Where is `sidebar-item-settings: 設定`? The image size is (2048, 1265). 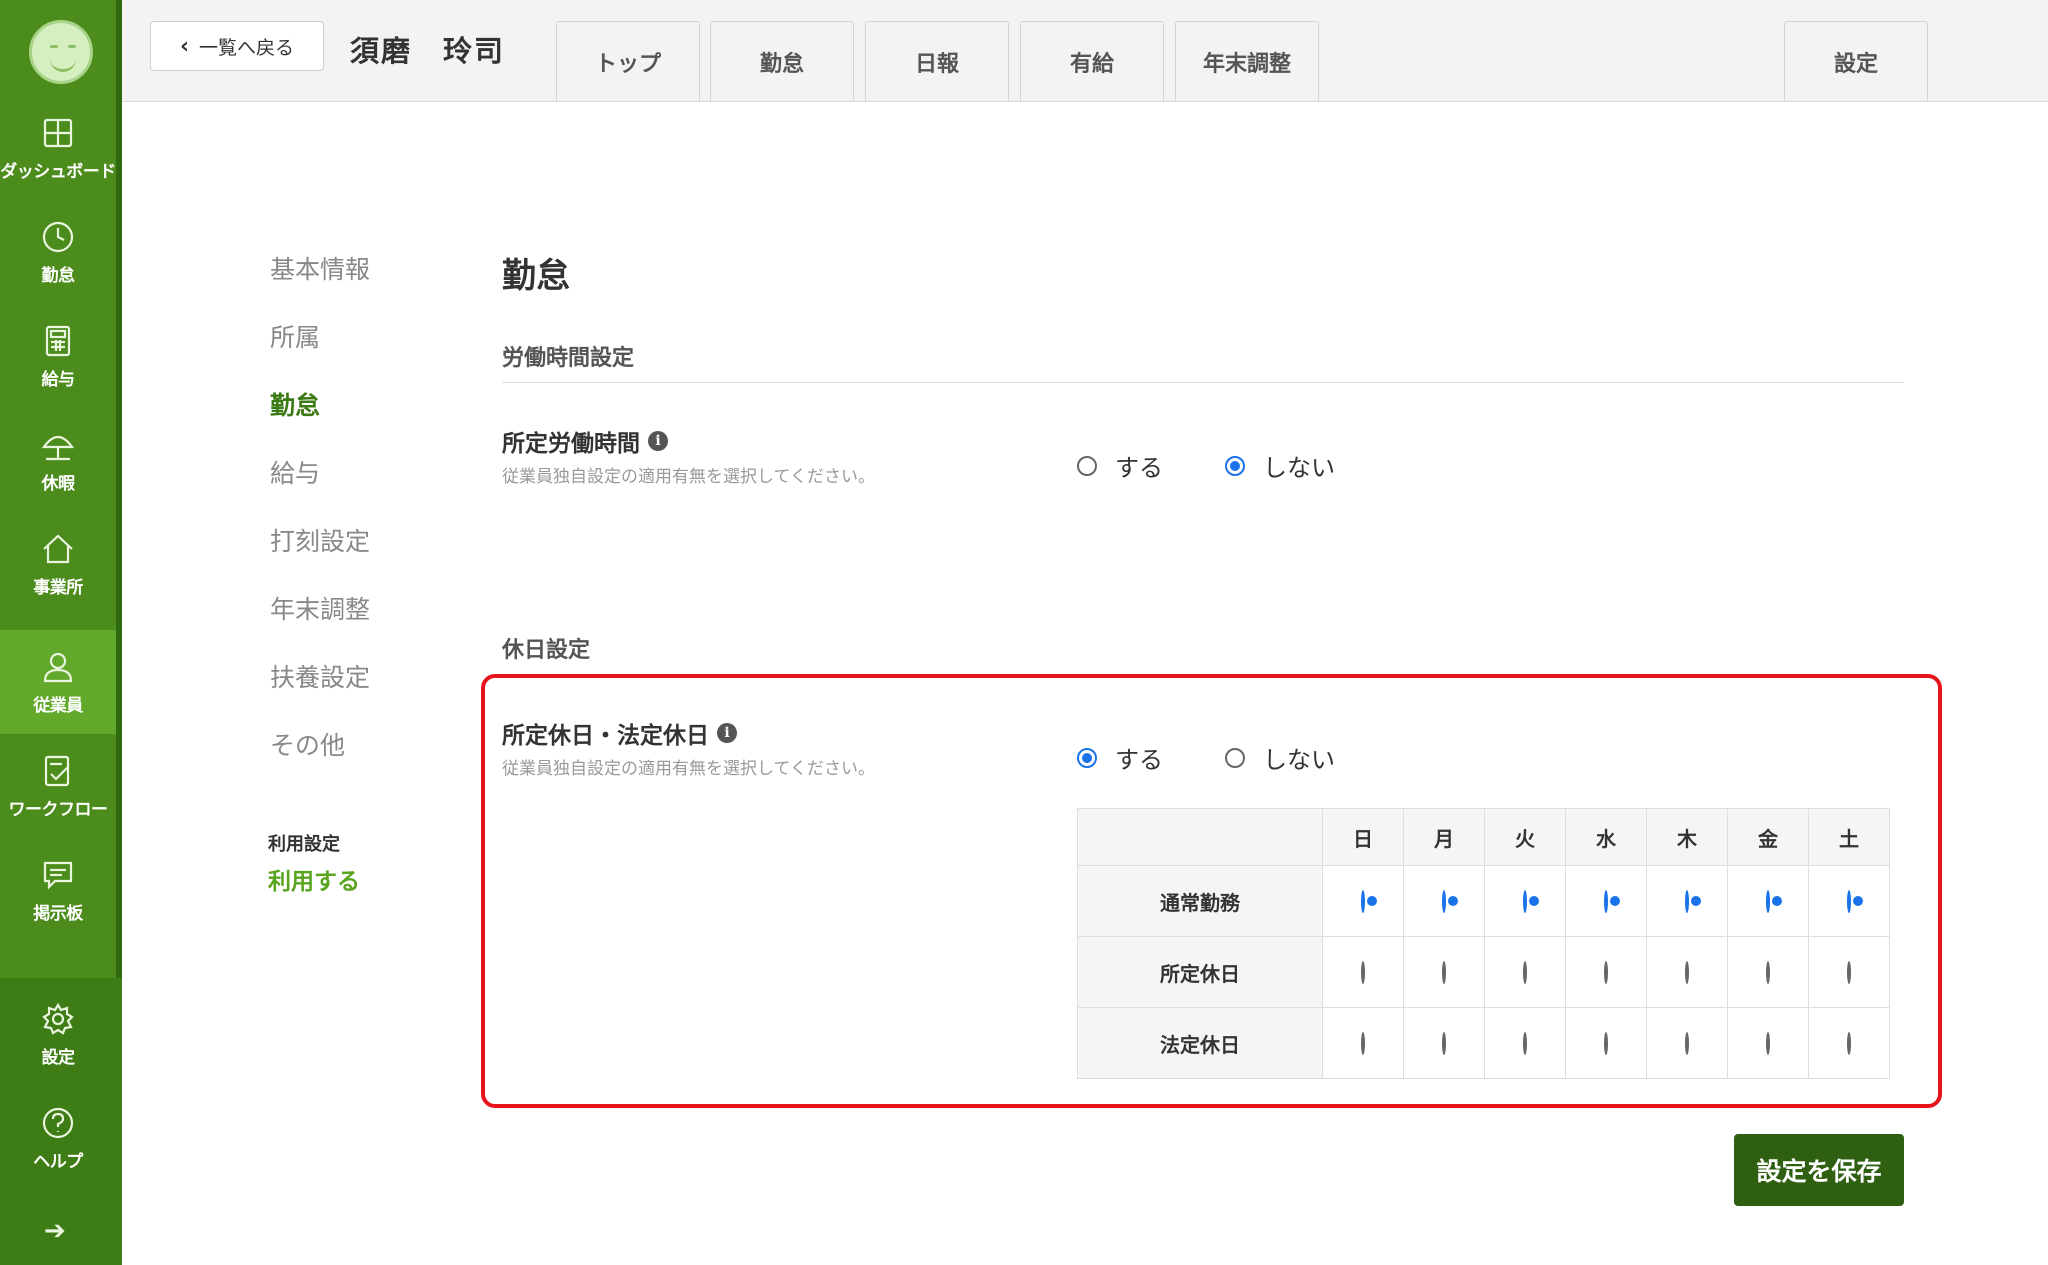
sidebar-item-settings: 設定 is located at coordinates (58, 1034).